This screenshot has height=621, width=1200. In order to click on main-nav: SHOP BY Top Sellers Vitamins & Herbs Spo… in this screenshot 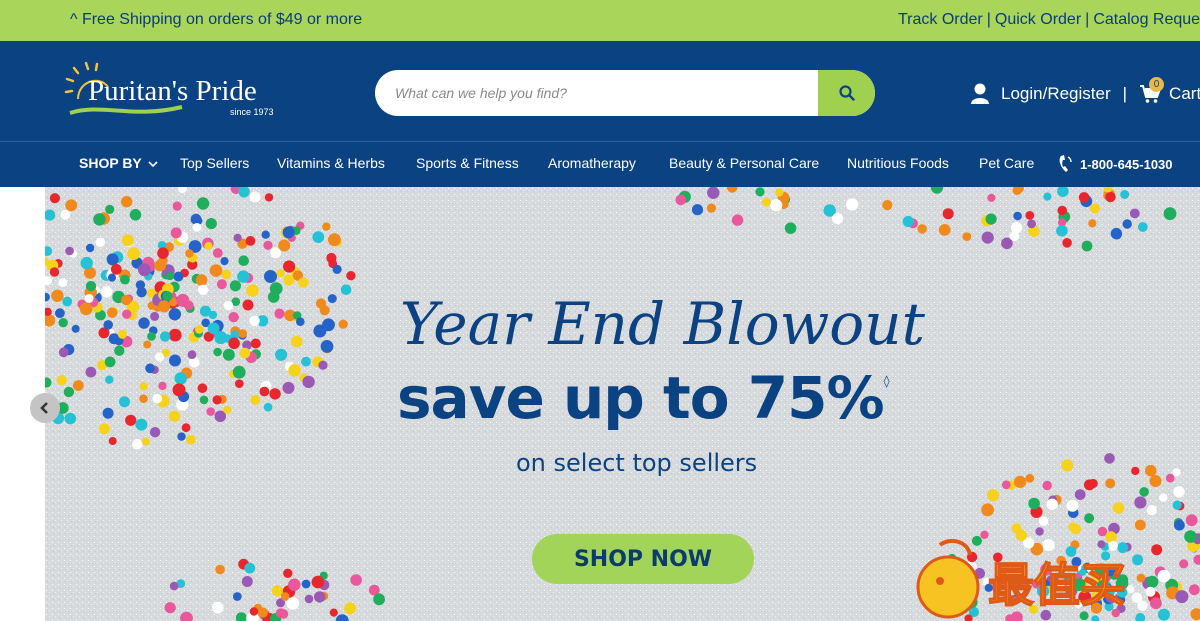, I will do `click(600, 164)`.